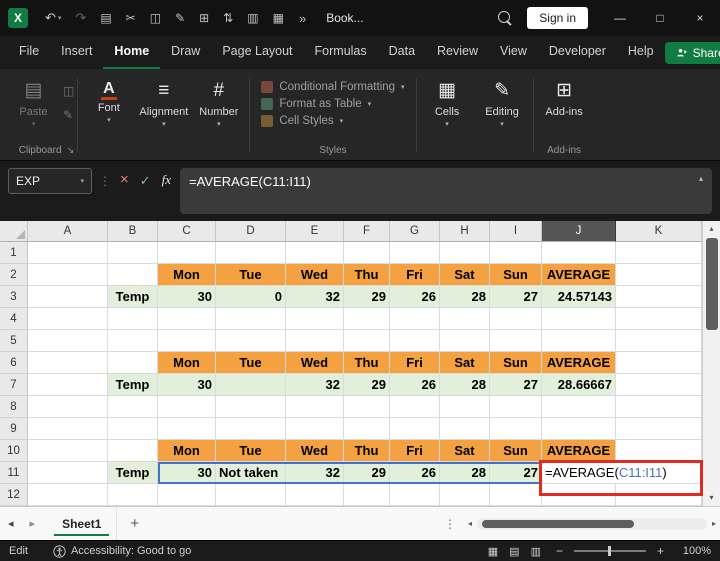 The width and height of the screenshot is (720, 561). What do you see at coordinates (68, 451) in the screenshot?
I see `cell-A10` at bounding box center [68, 451].